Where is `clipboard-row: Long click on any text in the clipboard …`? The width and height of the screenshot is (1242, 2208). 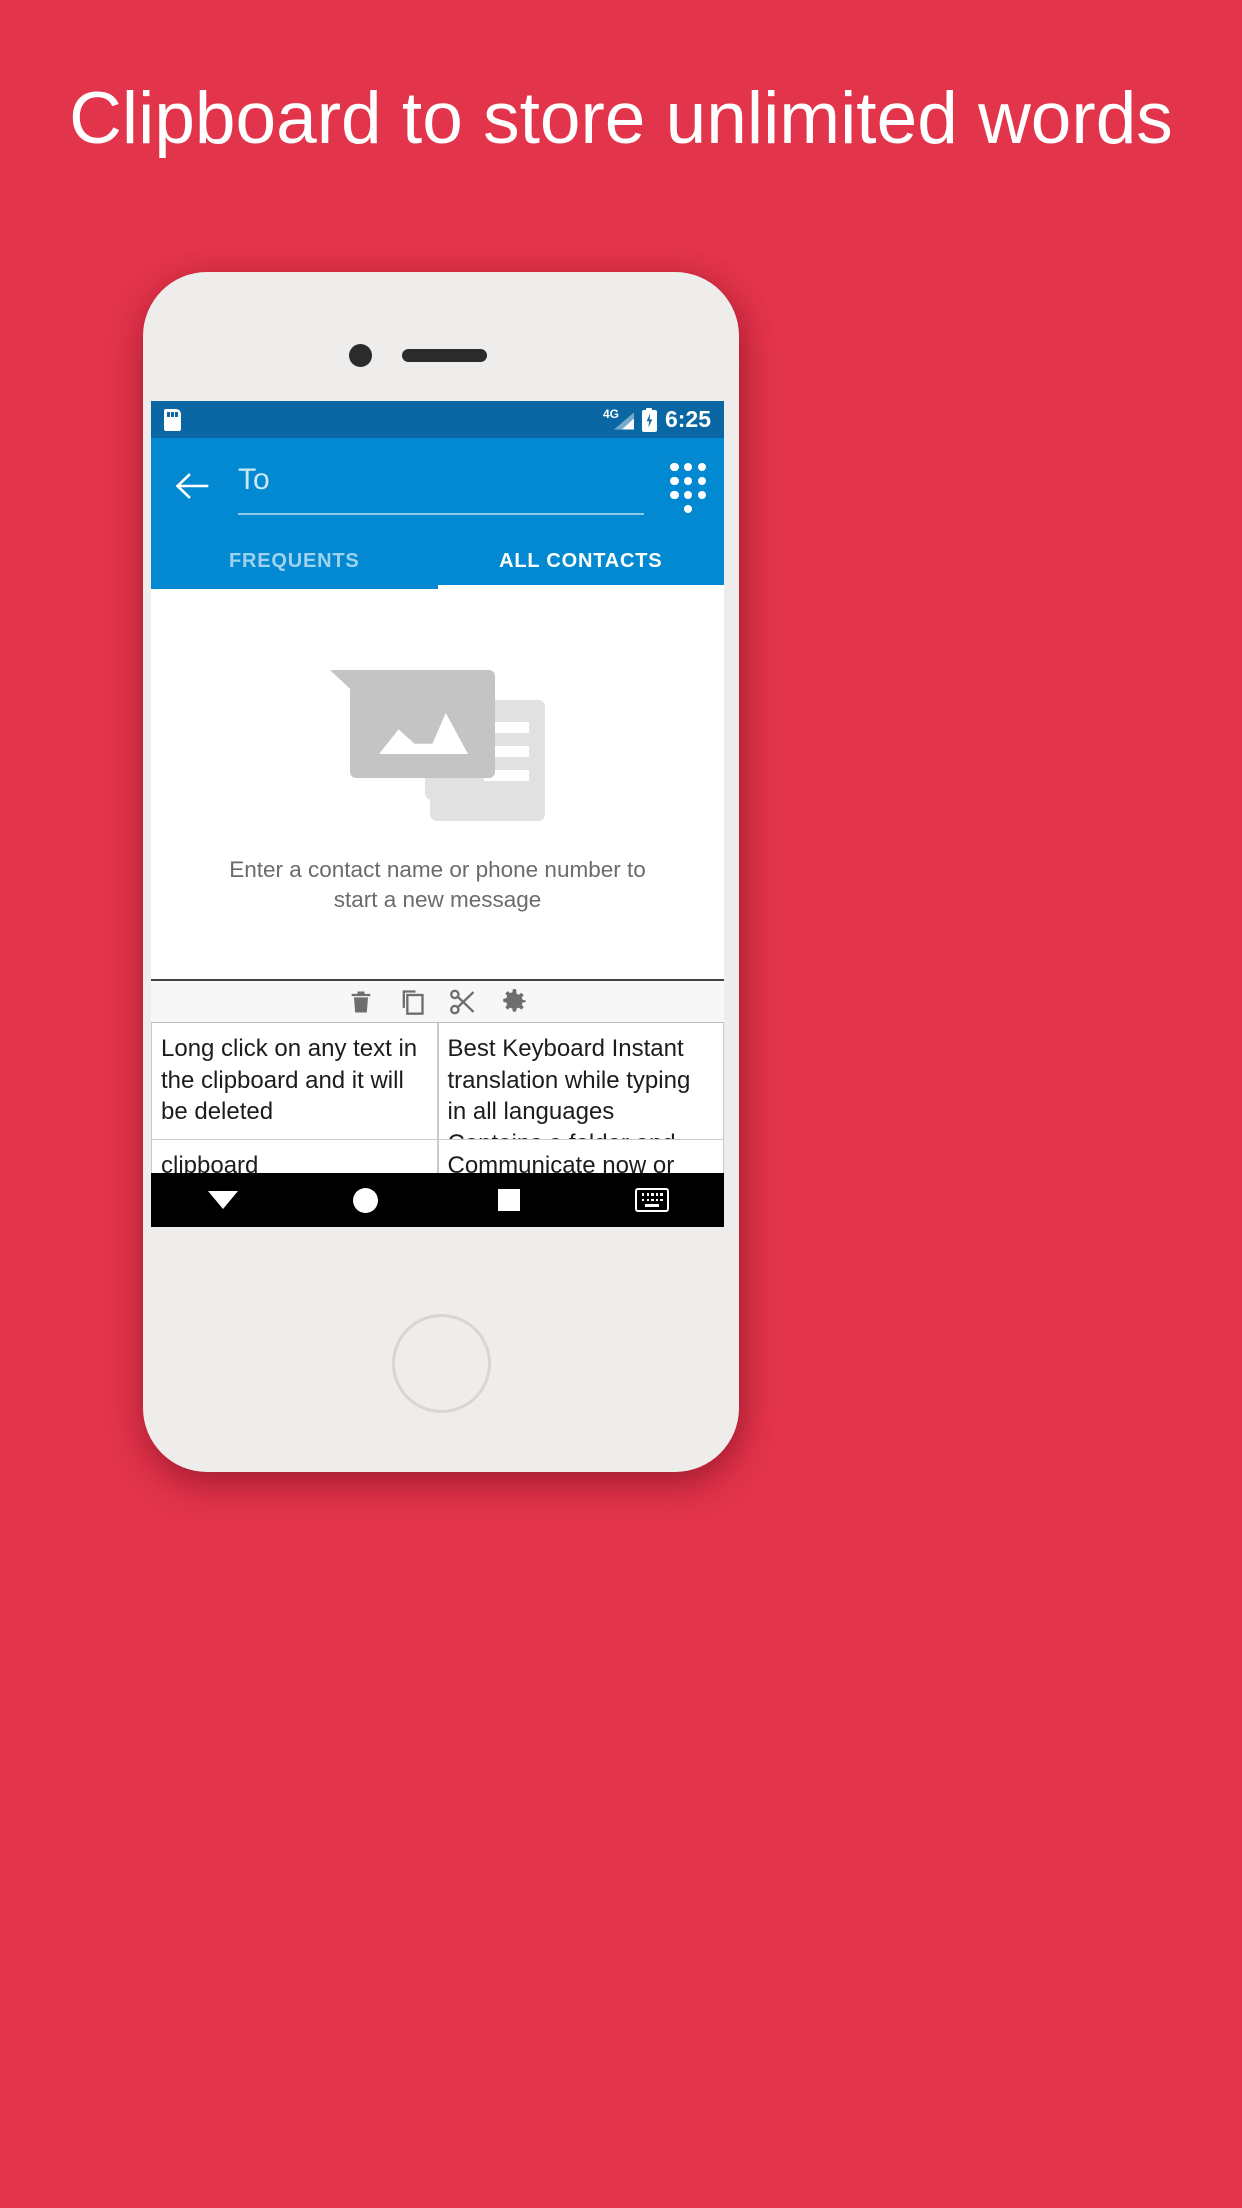 clipboard-row: Long click on any text in the clipboard … is located at coordinates (437, 1081).